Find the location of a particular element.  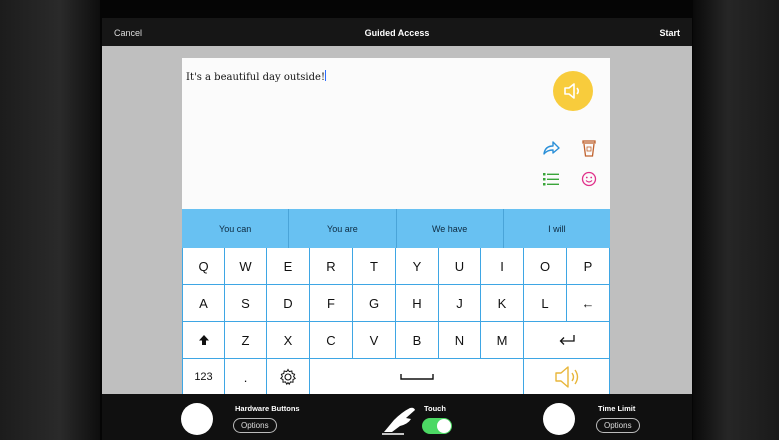

space-key is located at coordinates (417, 377).